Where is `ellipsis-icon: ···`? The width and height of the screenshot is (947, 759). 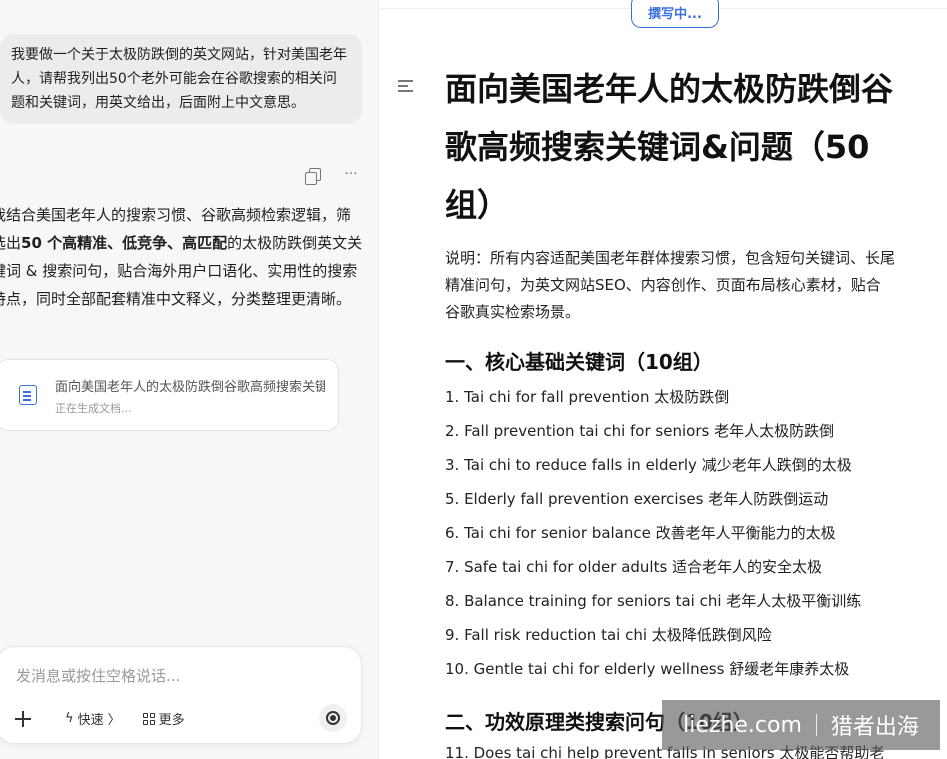
ellipsis-icon: ··· is located at coordinates (351, 174).